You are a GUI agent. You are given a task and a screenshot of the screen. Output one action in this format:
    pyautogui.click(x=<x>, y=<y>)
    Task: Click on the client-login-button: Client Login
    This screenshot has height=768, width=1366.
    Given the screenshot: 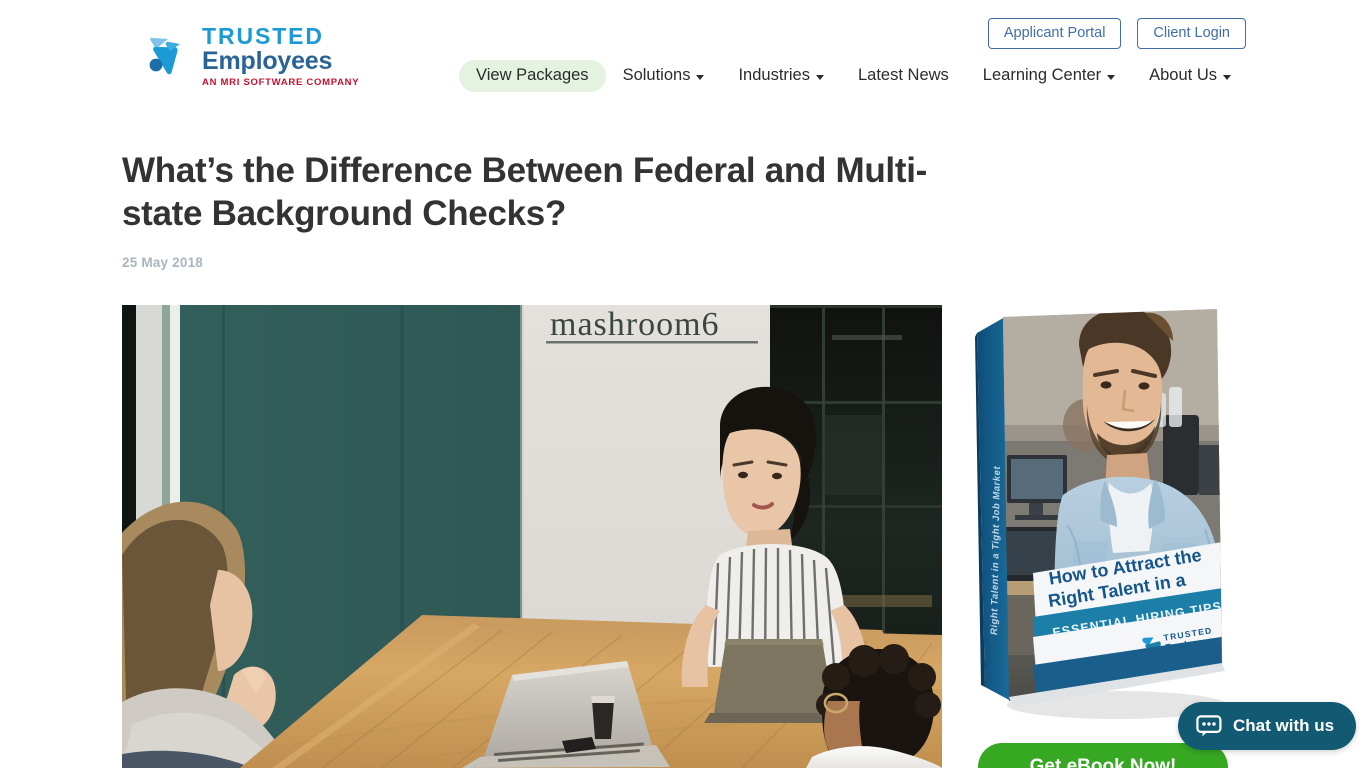 What is the action you would take?
    pyautogui.click(x=1191, y=34)
    